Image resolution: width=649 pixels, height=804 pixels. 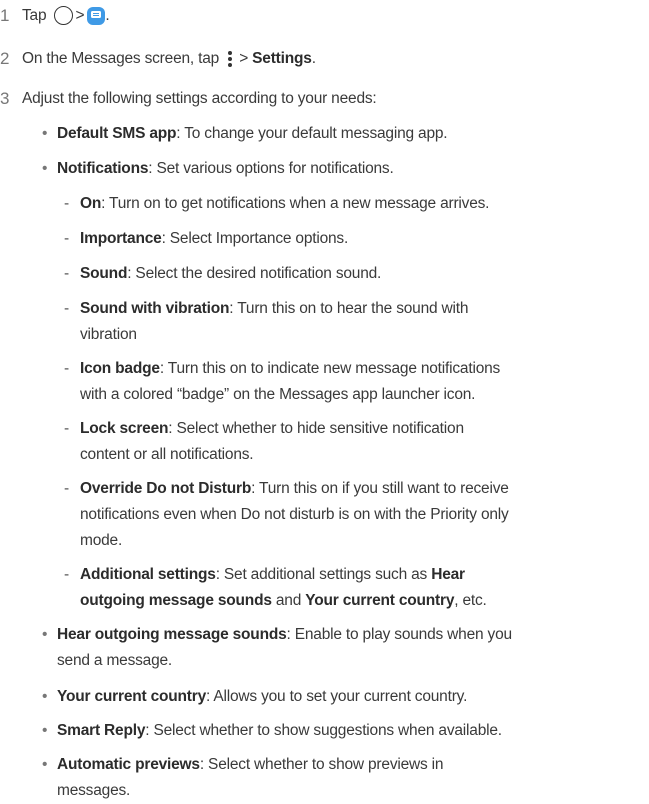 What do you see at coordinates (448, 574) in the screenshot?
I see `bold-hear: Hear` at bounding box center [448, 574].